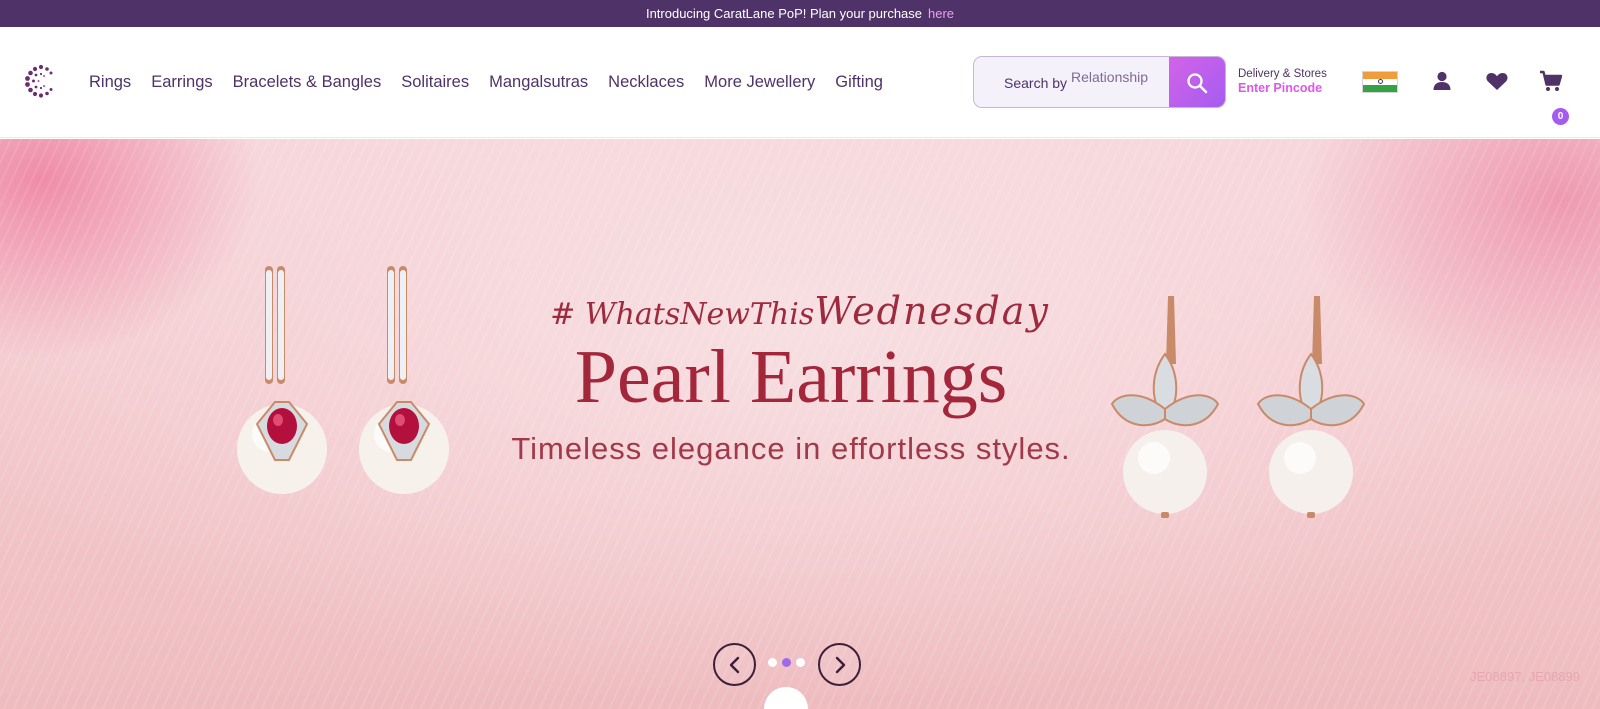  Describe the element at coordinates (1551, 81) in the screenshot. I see `cart-icon` at that location.